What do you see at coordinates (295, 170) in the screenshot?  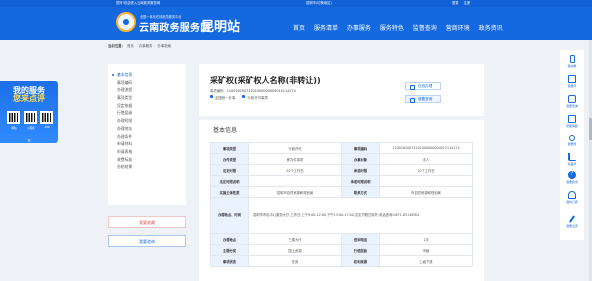 I see `cell-value: 20个工作日` at bounding box center [295, 170].